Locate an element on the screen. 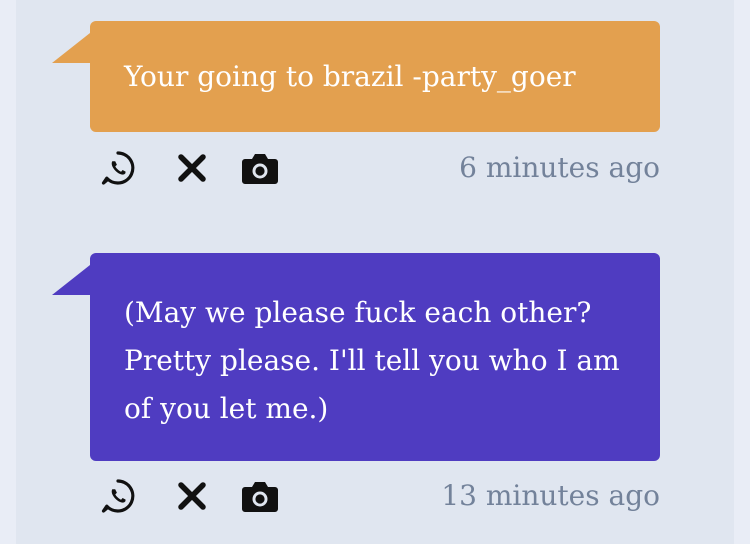 Image resolution: width=750 pixels, height=544 pixels. message-timestamp: 6 minutes ago is located at coordinates (559, 167).